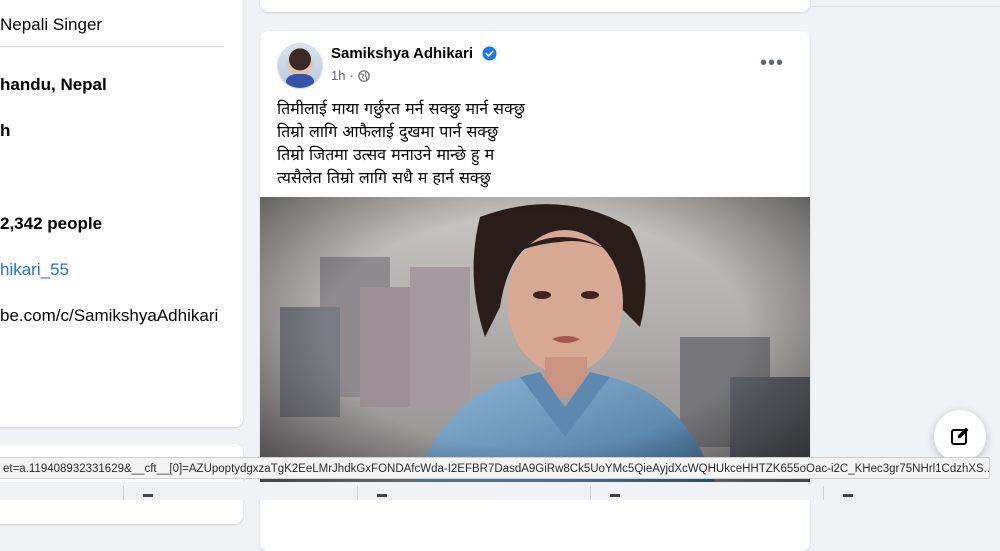 This screenshot has height=551, width=1000. What do you see at coordinates (34, 270) in the screenshot?
I see `instagram-link: hikari_55` at bounding box center [34, 270].